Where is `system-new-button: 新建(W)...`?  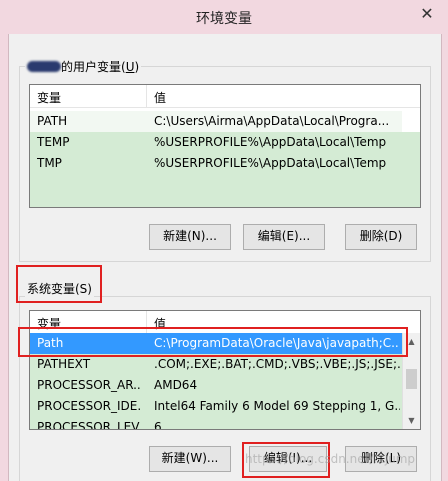
system-new-button: 新建(W)... is located at coordinates (190, 459).